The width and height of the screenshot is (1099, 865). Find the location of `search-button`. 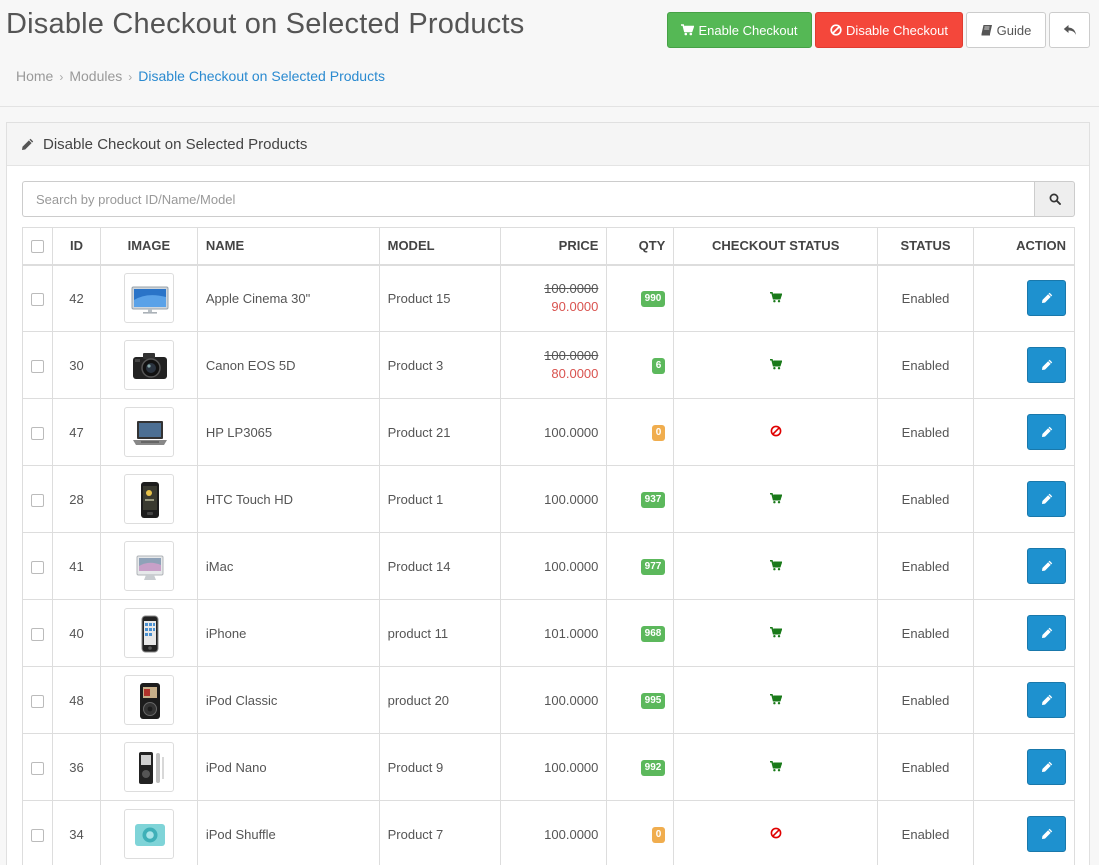

search-button is located at coordinates (1054, 199).